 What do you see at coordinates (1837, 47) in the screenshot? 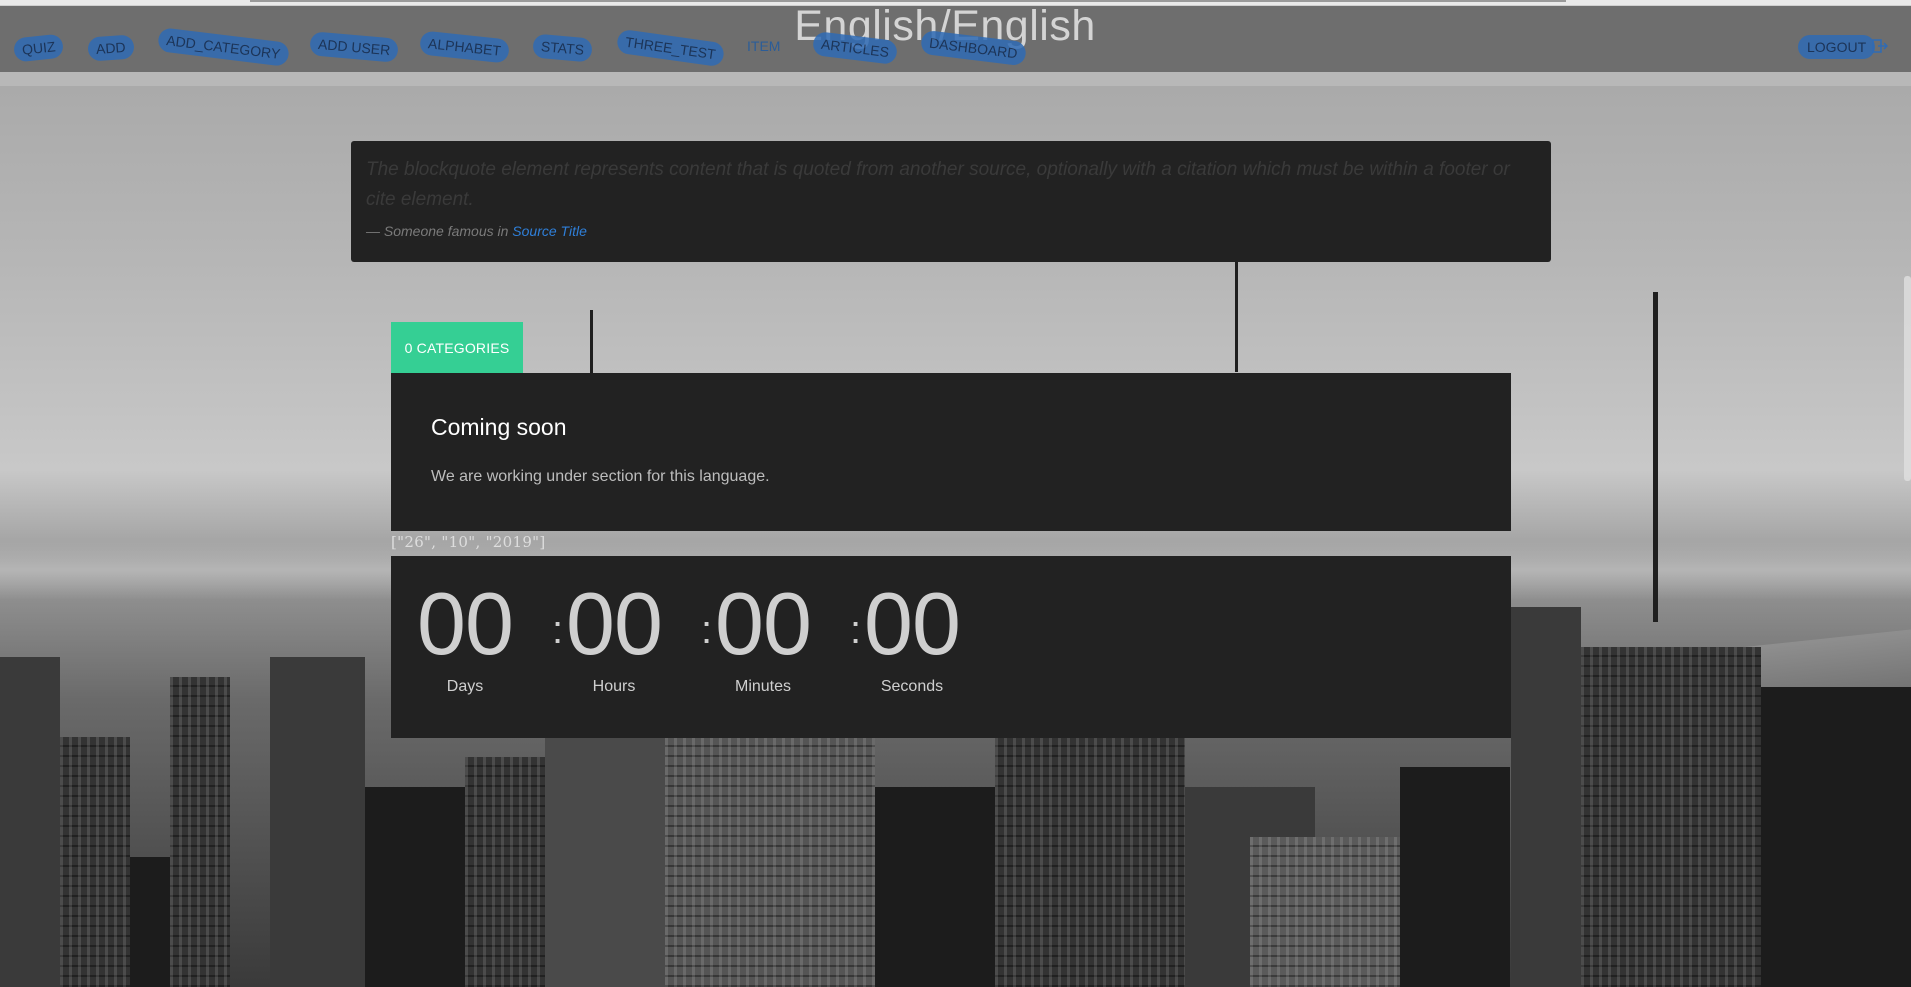
I see `logout-button: LOGOUT` at bounding box center [1837, 47].